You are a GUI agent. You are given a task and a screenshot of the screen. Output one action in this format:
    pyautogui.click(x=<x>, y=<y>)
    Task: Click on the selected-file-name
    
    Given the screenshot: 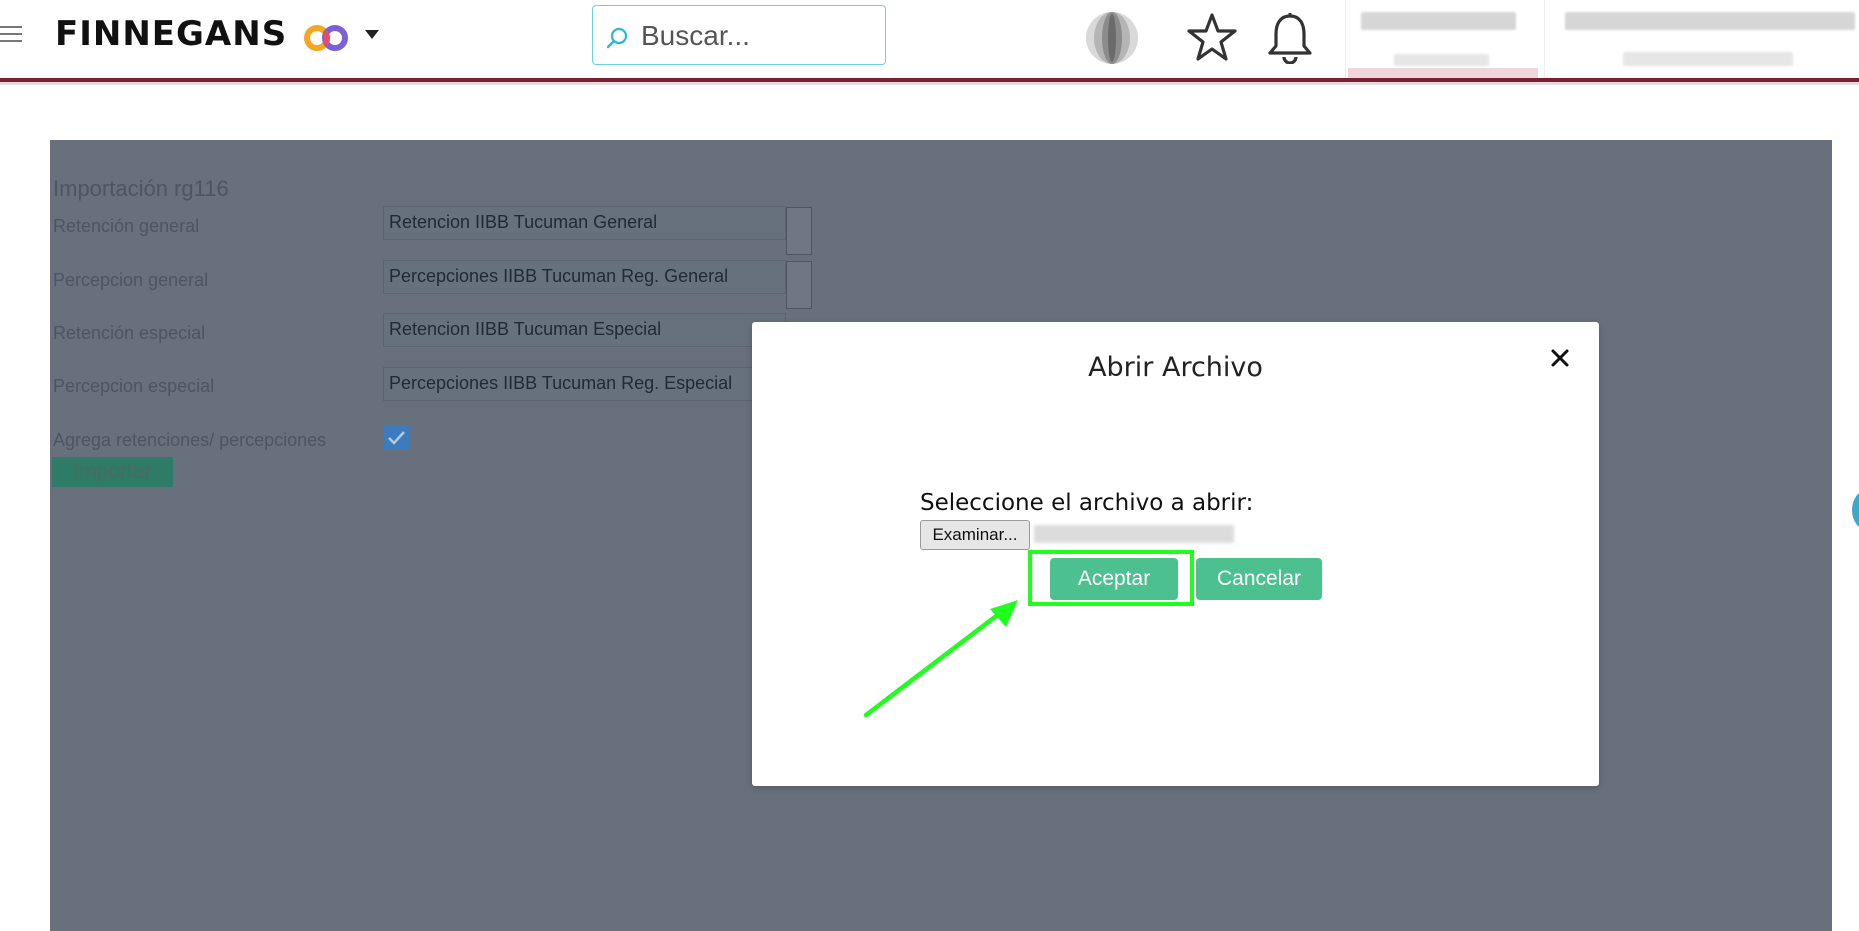 What is the action you would take?
    pyautogui.click(x=1134, y=534)
    